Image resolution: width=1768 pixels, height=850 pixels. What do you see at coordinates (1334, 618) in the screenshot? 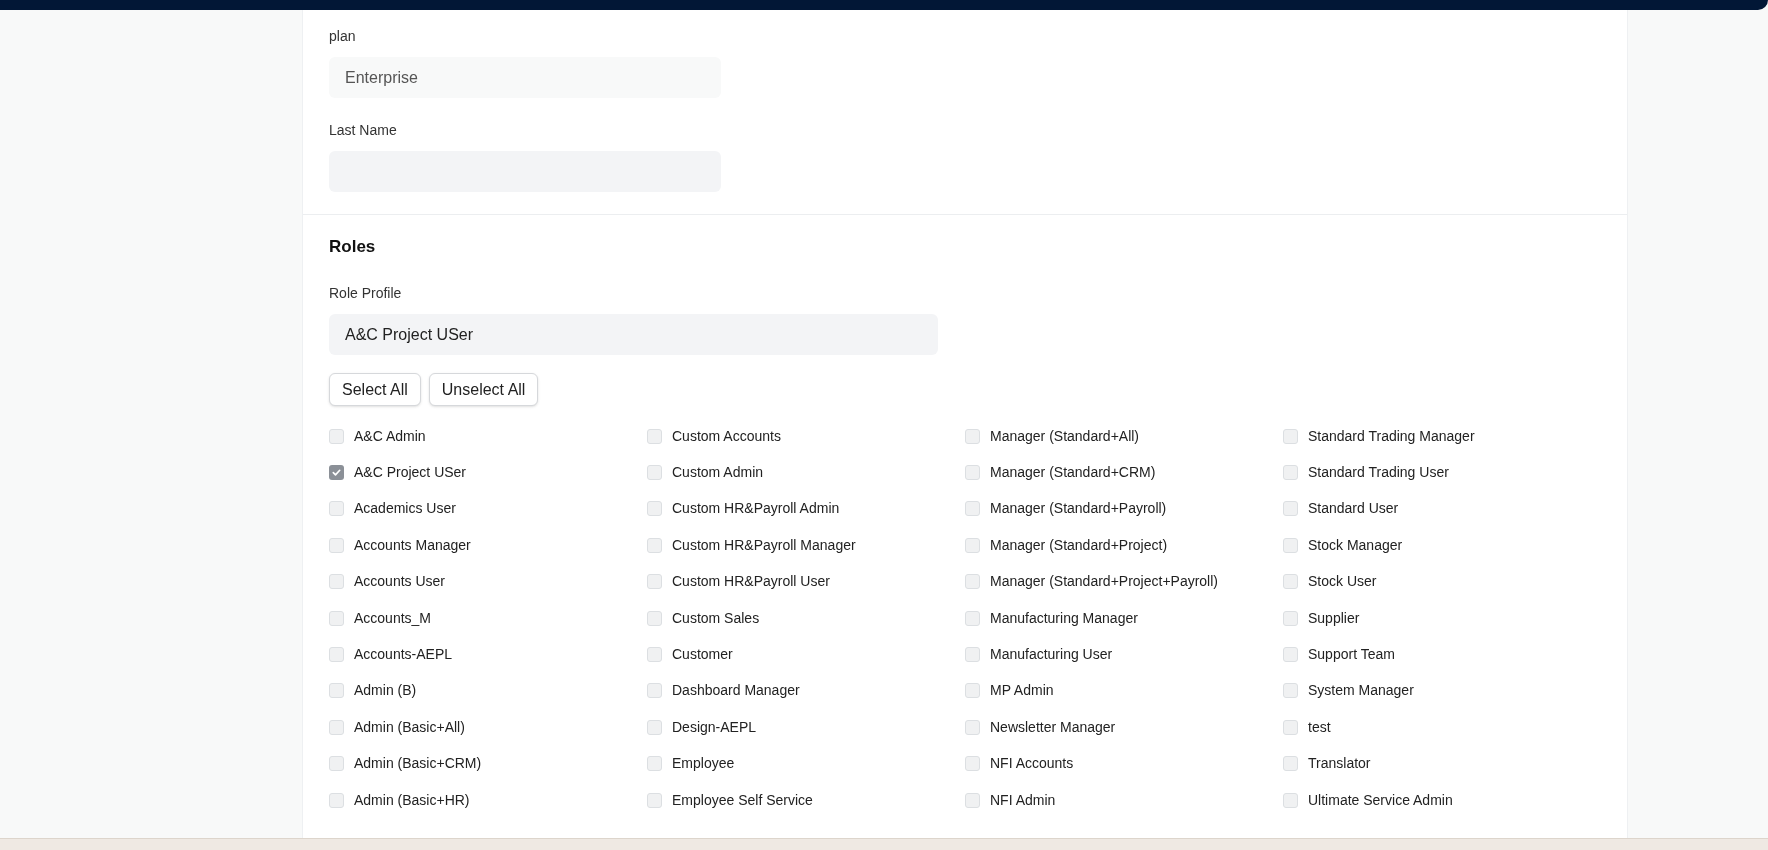
I see `role-label: Supplier` at bounding box center [1334, 618].